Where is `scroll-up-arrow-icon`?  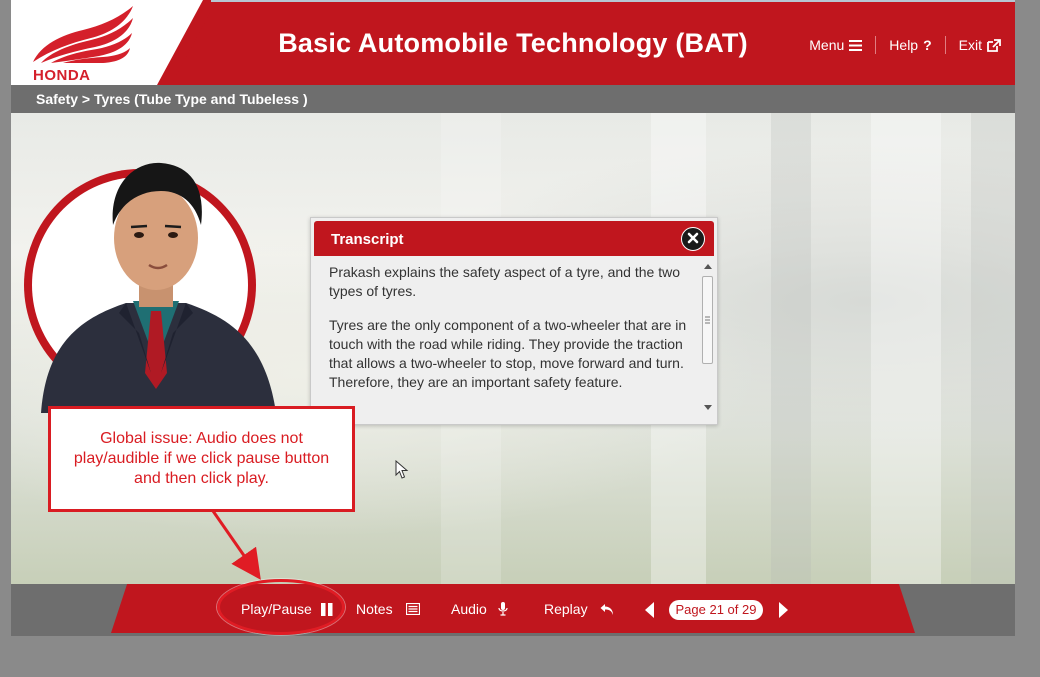 scroll-up-arrow-icon is located at coordinates (708, 266).